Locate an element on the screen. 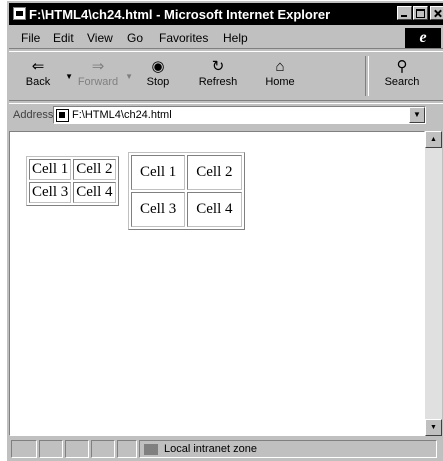 The image size is (443, 461). address-input: F:\HTML4\ch24.html ▼ is located at coordinates (239, 115).